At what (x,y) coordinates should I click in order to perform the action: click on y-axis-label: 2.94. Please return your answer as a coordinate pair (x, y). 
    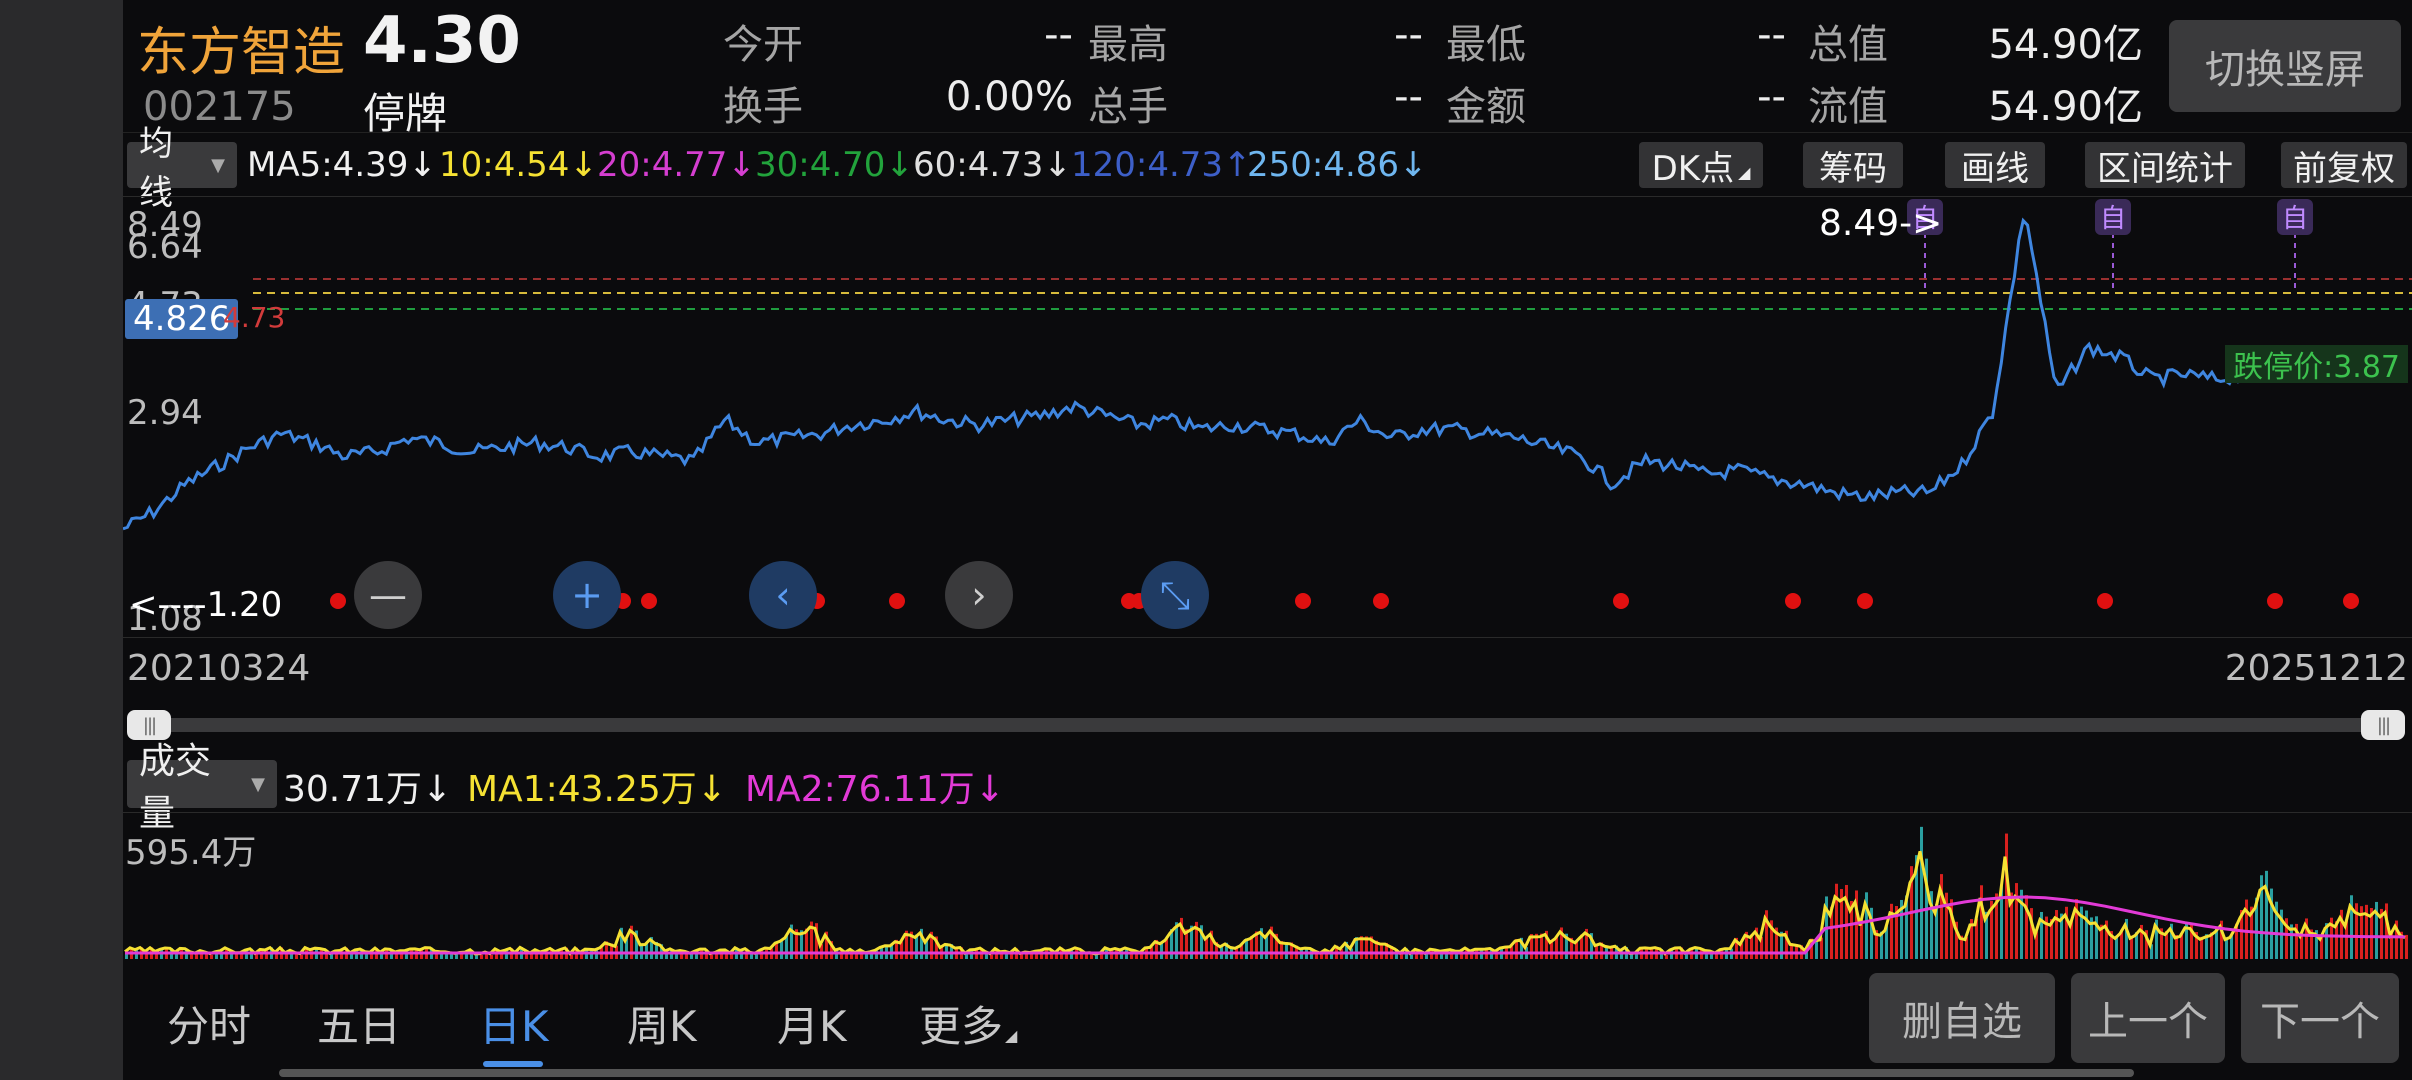
    Looking at the image, I should click on (165, 413).